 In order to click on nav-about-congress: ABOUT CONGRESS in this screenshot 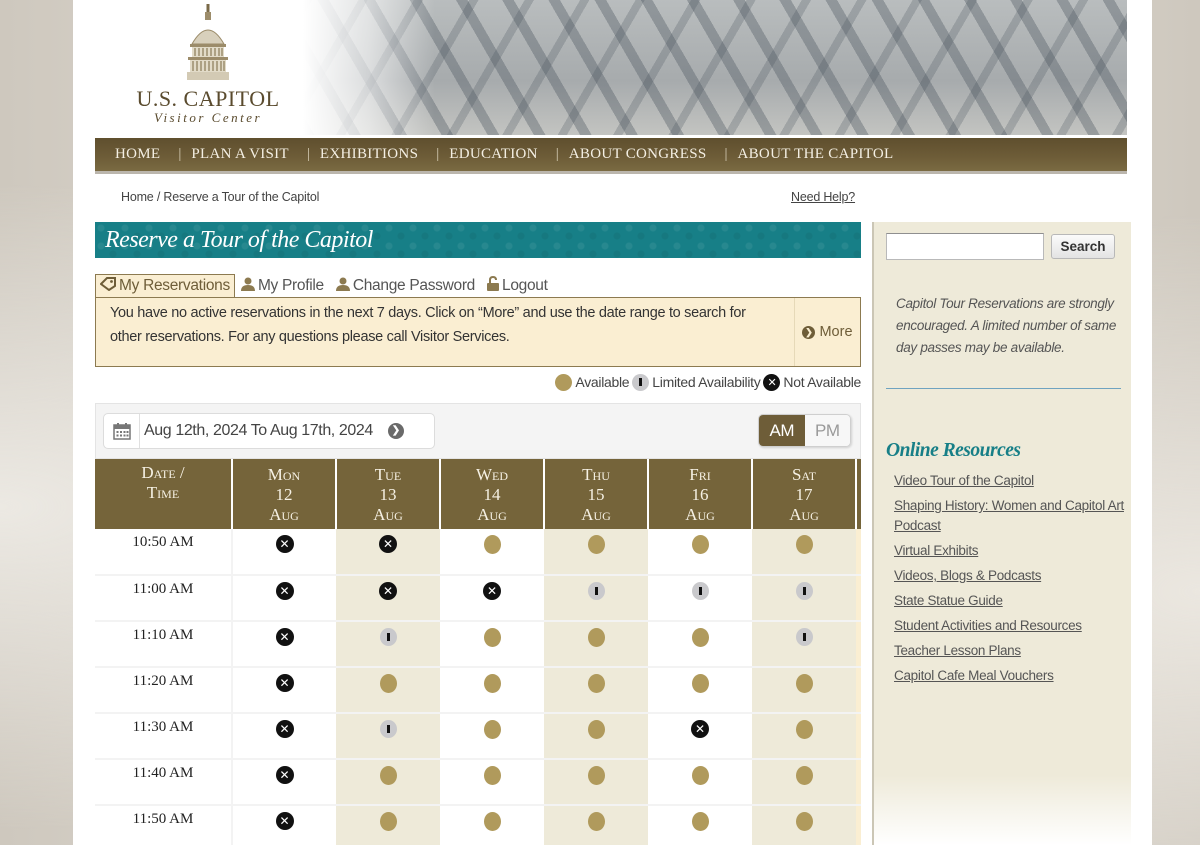, I will do `click(638, 154)`.